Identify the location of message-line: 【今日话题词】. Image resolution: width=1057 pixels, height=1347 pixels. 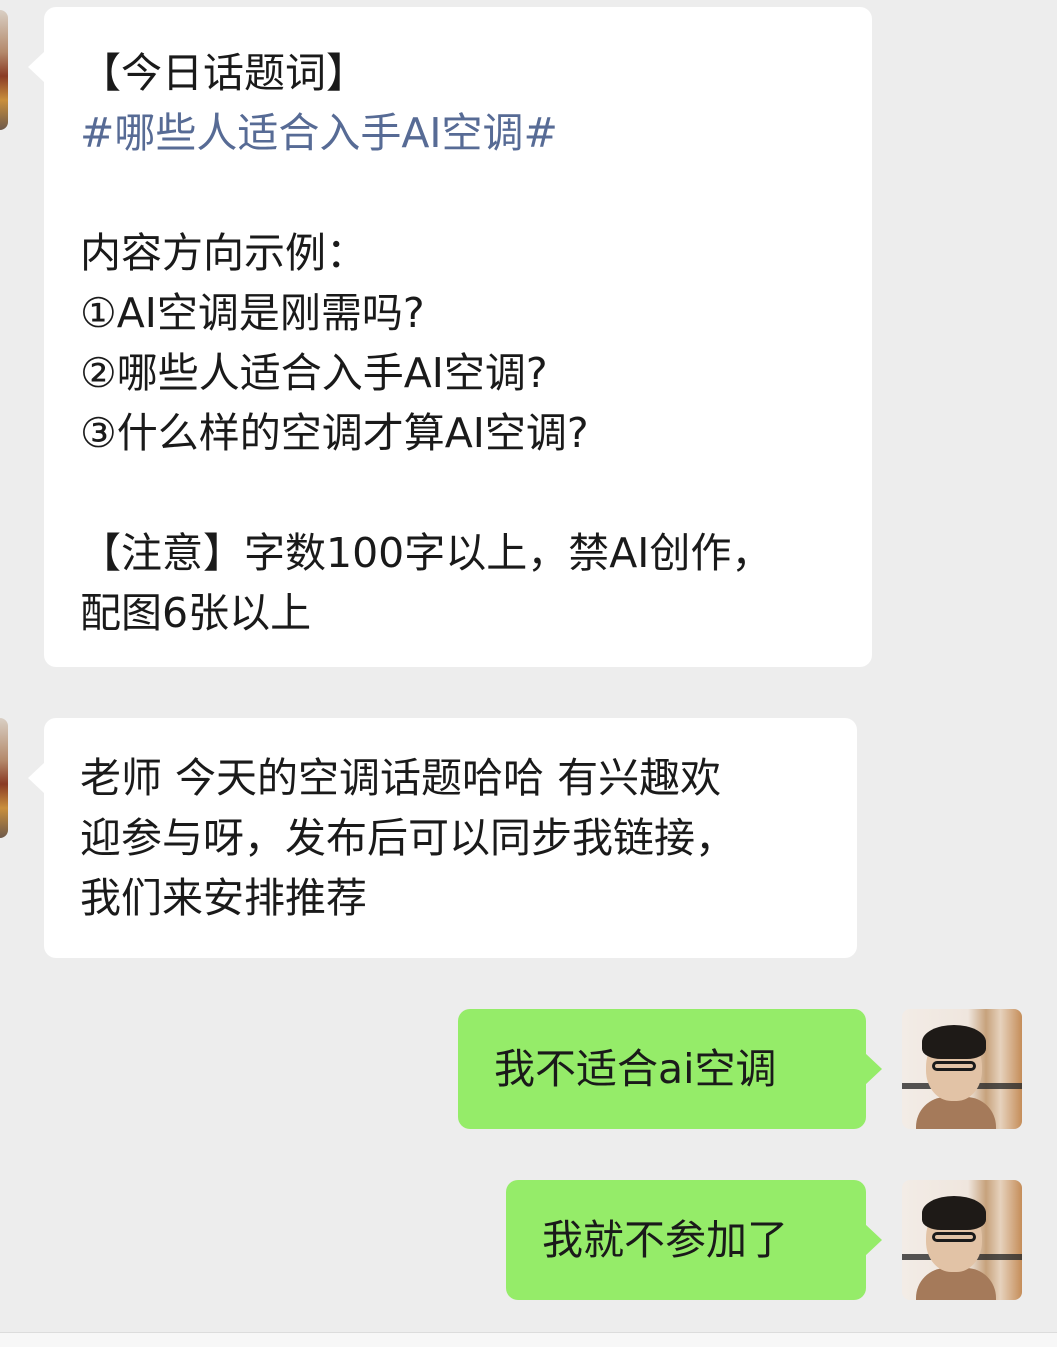
(223, 73).